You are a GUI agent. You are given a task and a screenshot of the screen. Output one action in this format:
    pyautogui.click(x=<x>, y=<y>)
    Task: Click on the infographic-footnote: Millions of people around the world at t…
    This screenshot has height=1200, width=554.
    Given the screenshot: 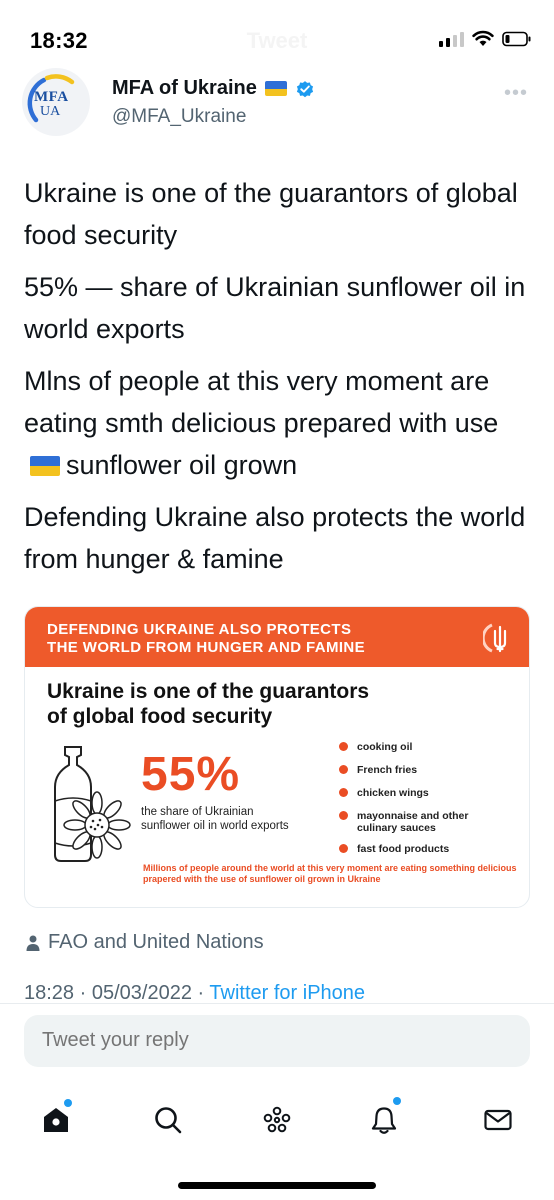 What is the action you would take?
    pyautogui.click(x=330, y=873)
    